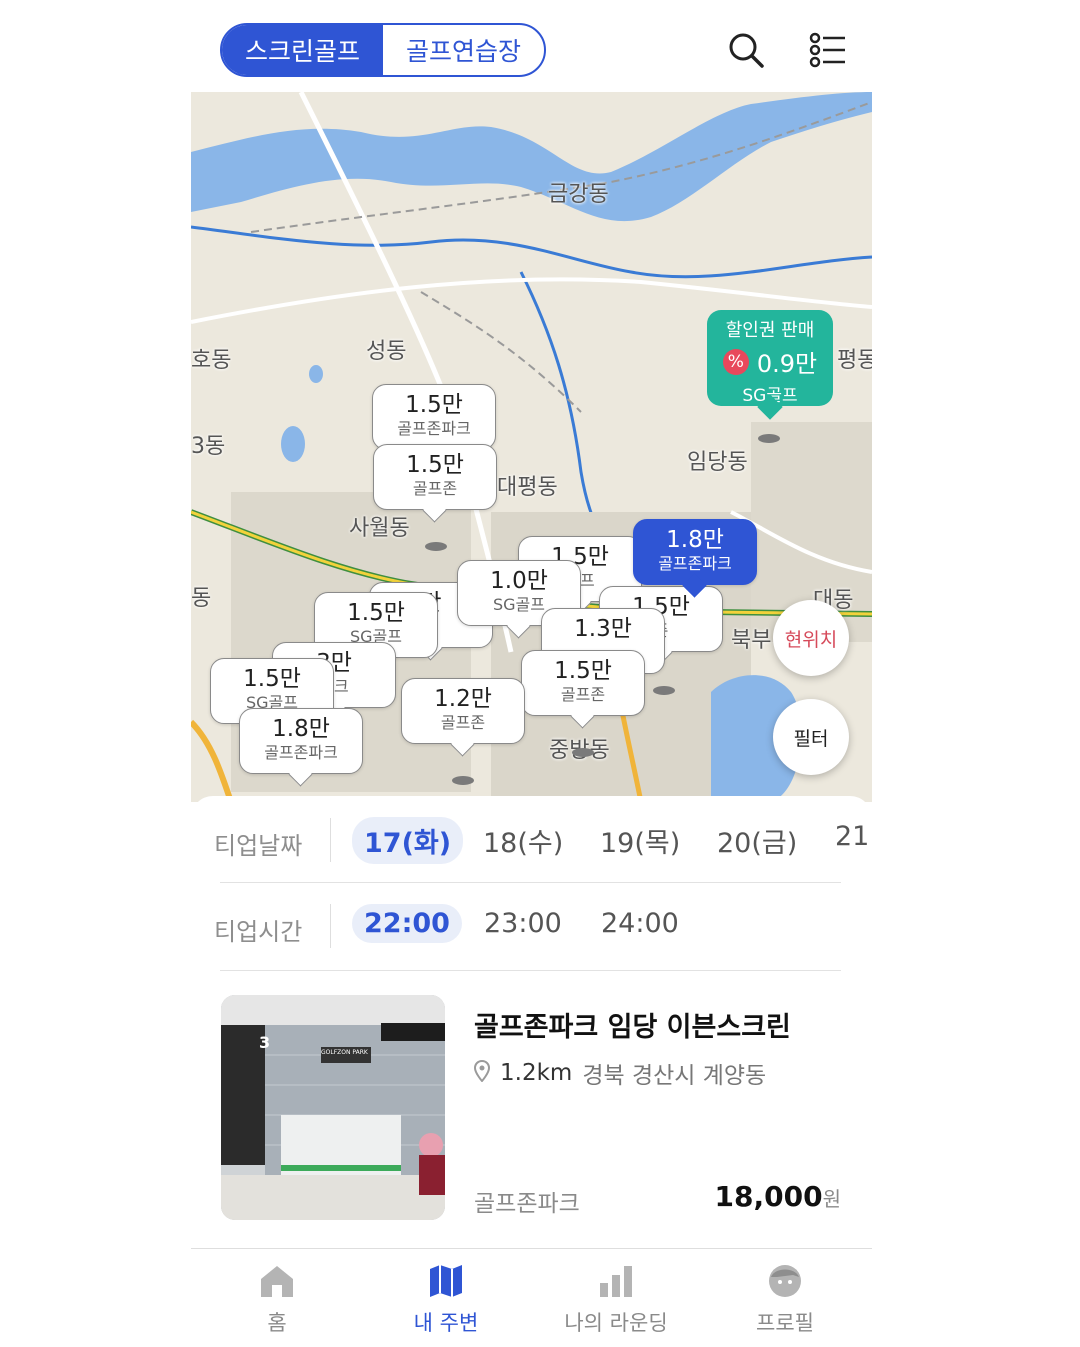  Describe the element at coordinates (301, 741) in the screenshot. I see `venue-price-pin: 1.8만 골프존파크` at that location.